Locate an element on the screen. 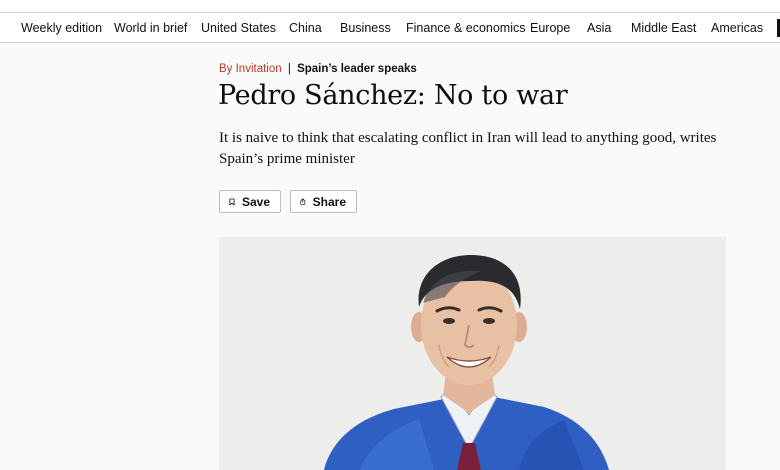 This screenshot has width=780, height=470. nav-americas: Americas is located at coordinates (737, 28).